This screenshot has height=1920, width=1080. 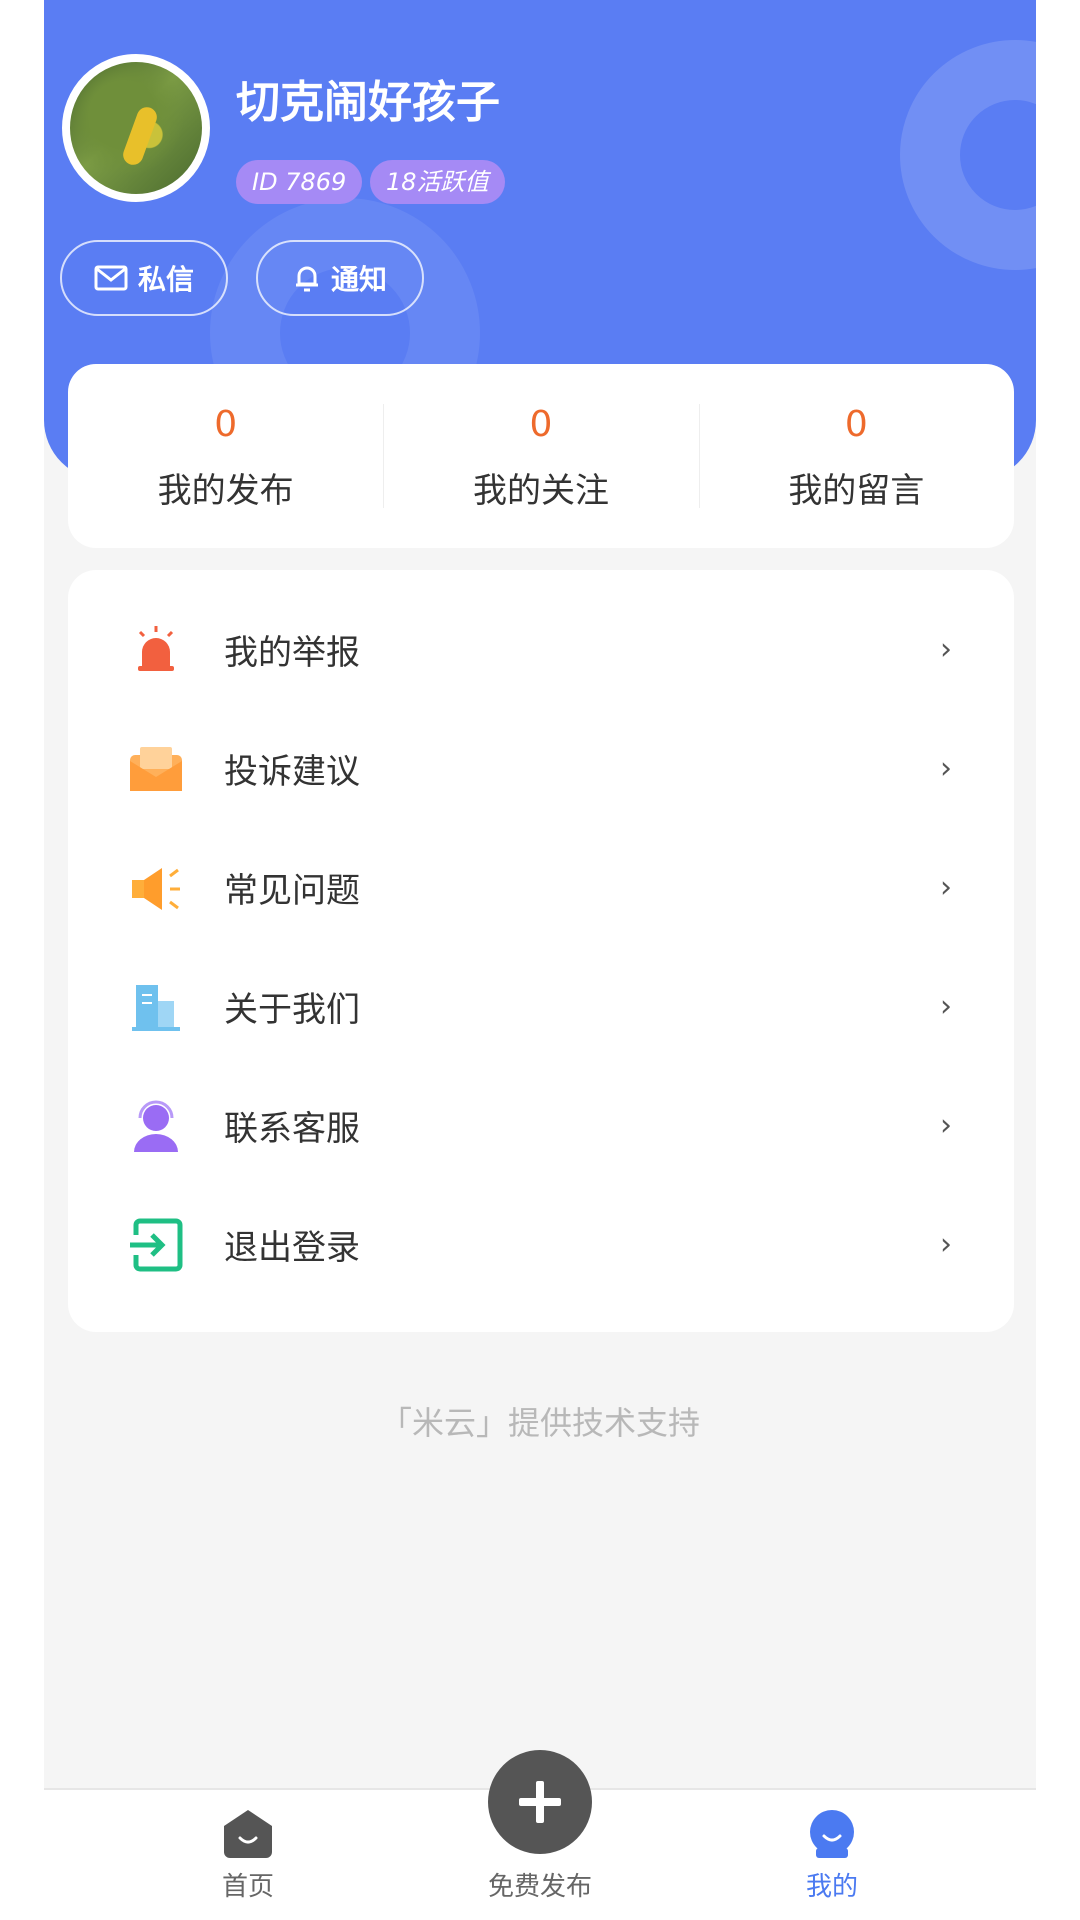 What do you see at coordinates (140, 136) in the screenshot?
I see `avatar-photo-detail` at bounding box center [140, 136].